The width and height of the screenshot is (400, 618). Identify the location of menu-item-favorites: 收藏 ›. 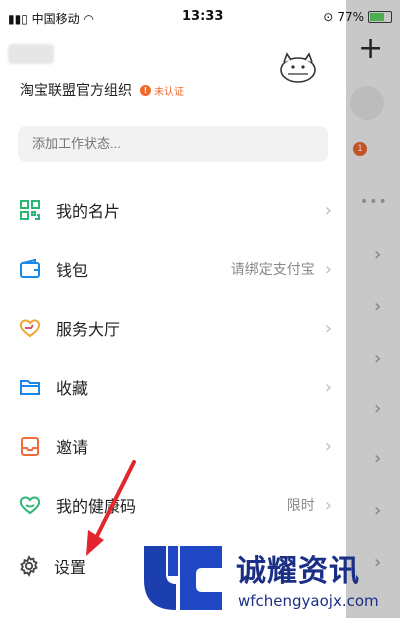
(175, 387).